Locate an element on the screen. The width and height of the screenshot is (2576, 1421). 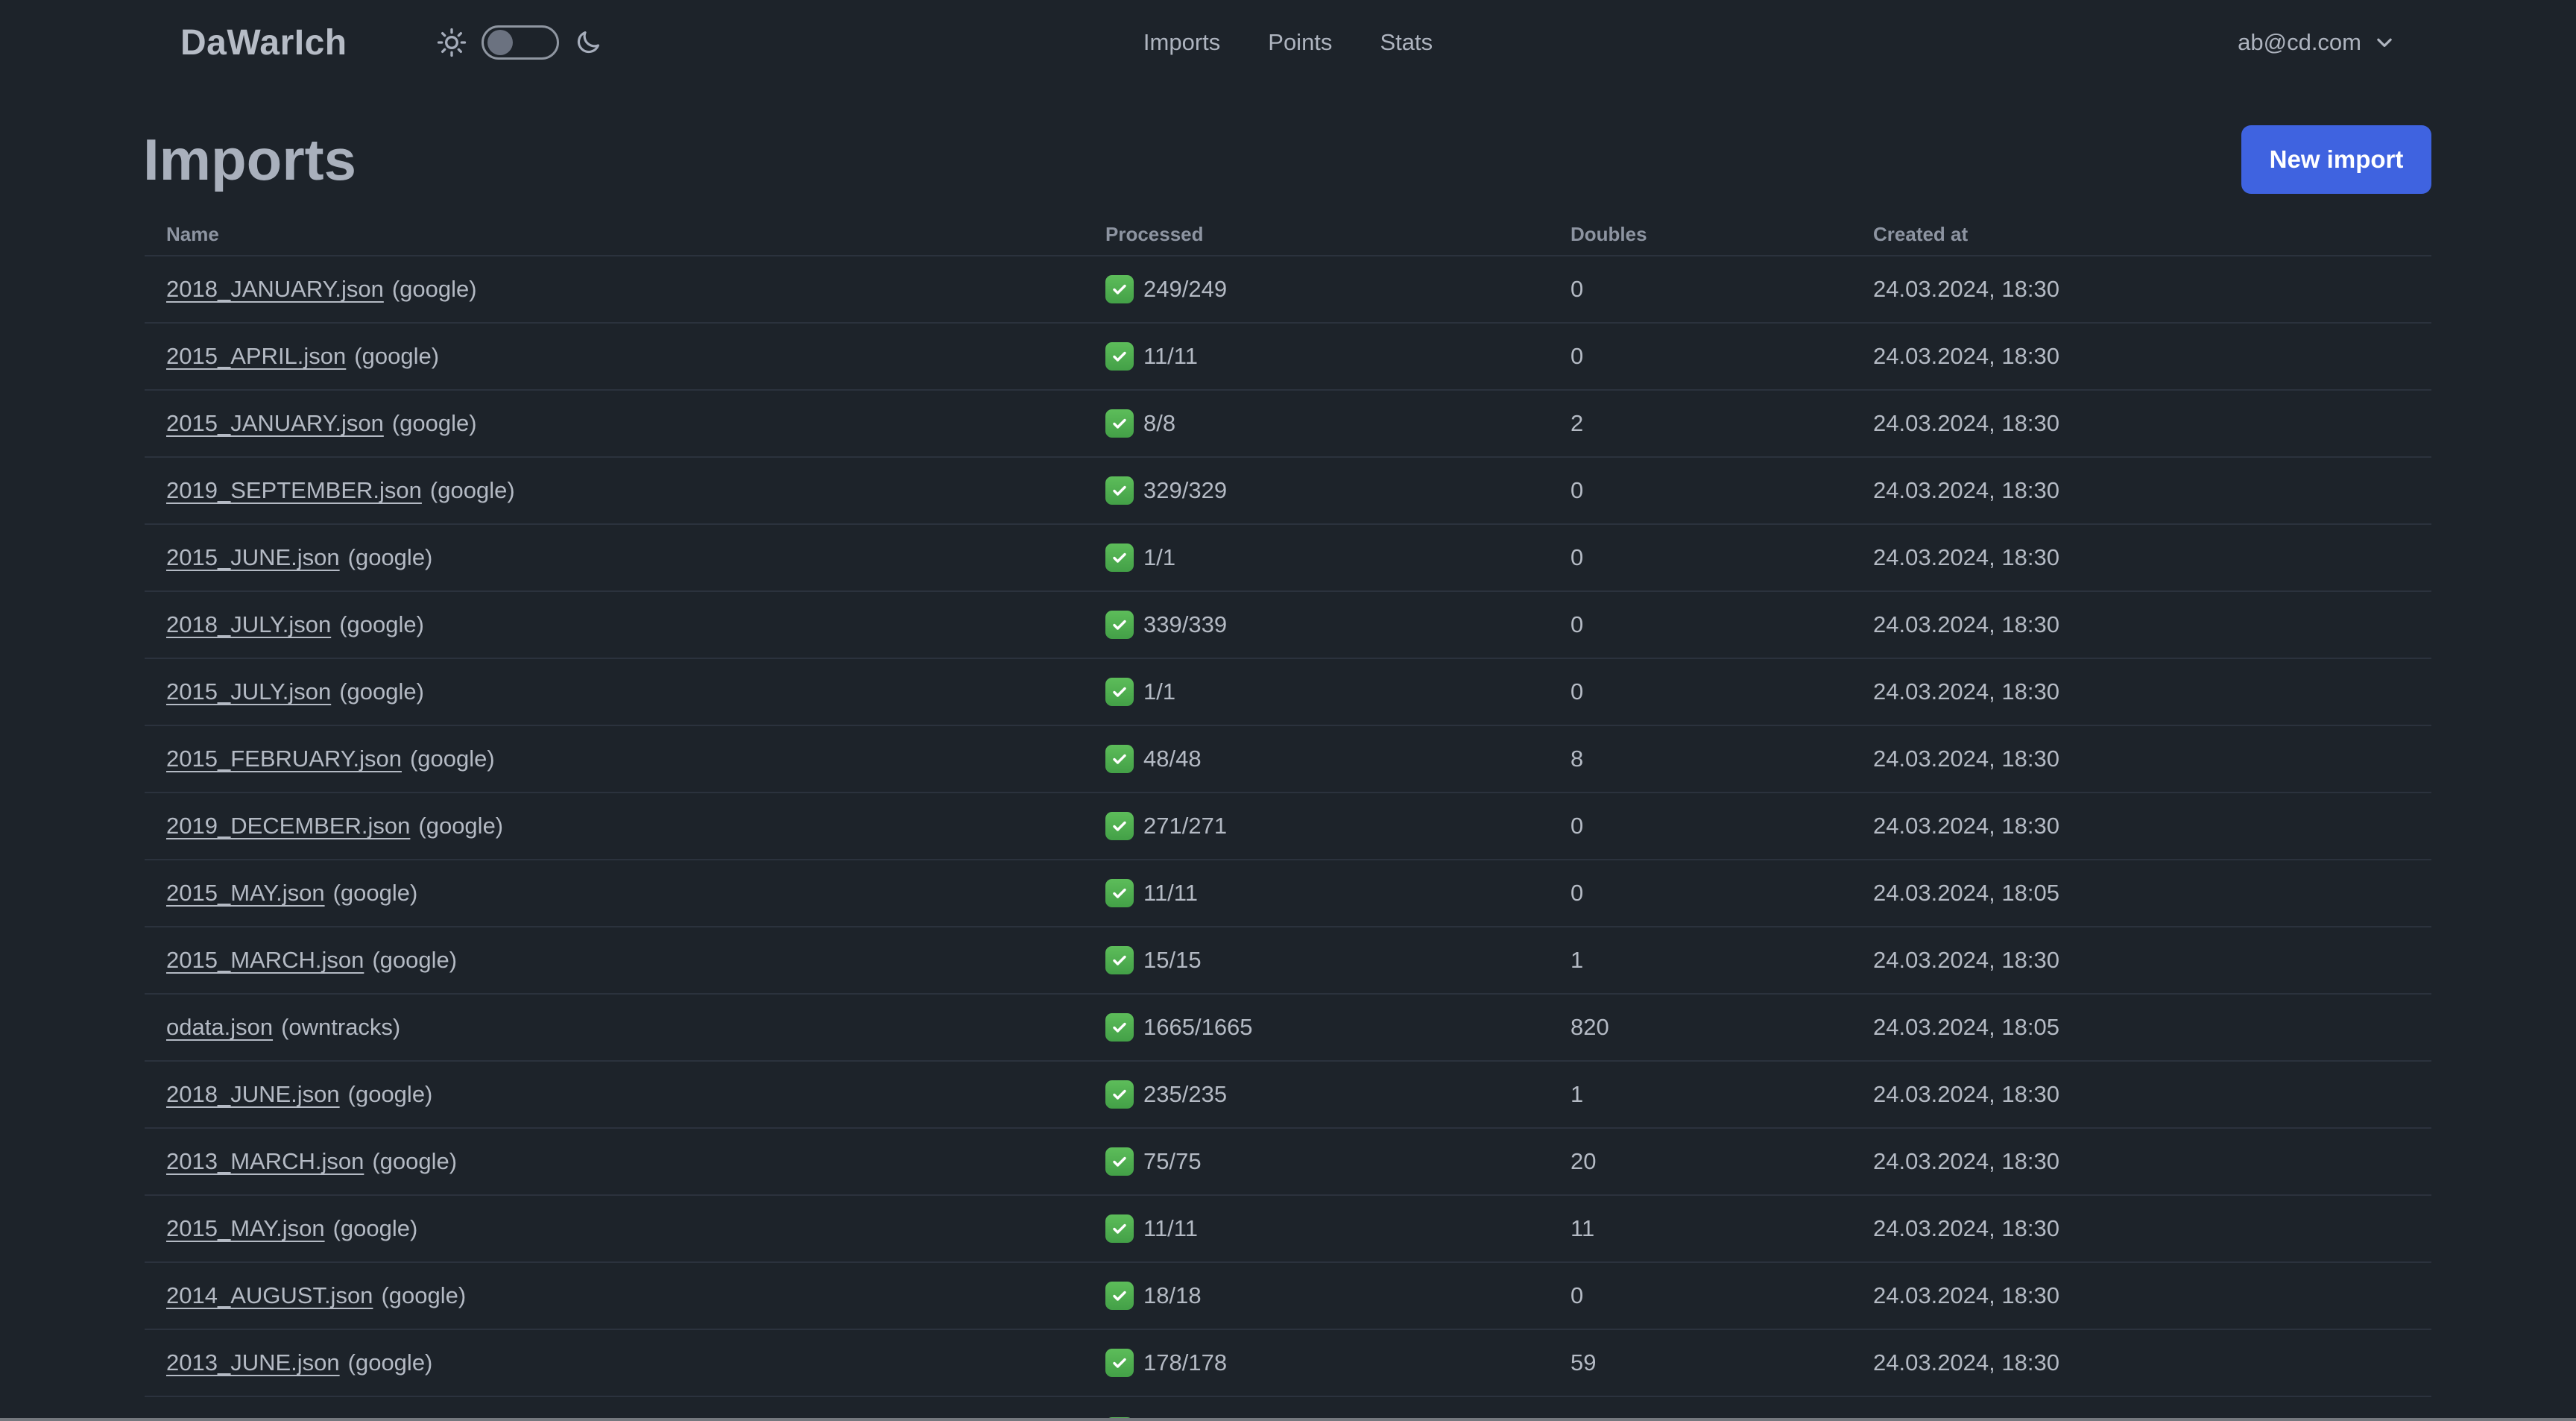
import-file-link: 2015_FEBRUARY.json is located at coordinates (284, 759).